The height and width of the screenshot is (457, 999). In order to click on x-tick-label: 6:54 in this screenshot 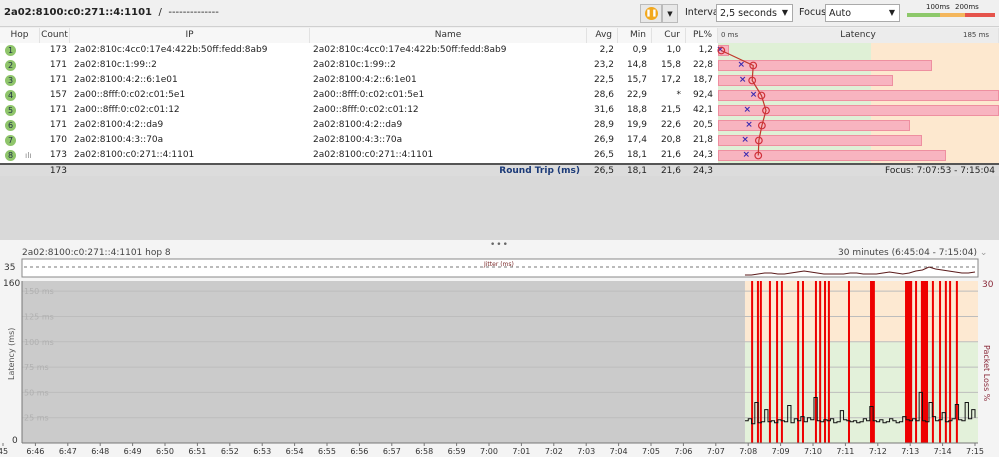, I will do `click(295, 451)`.